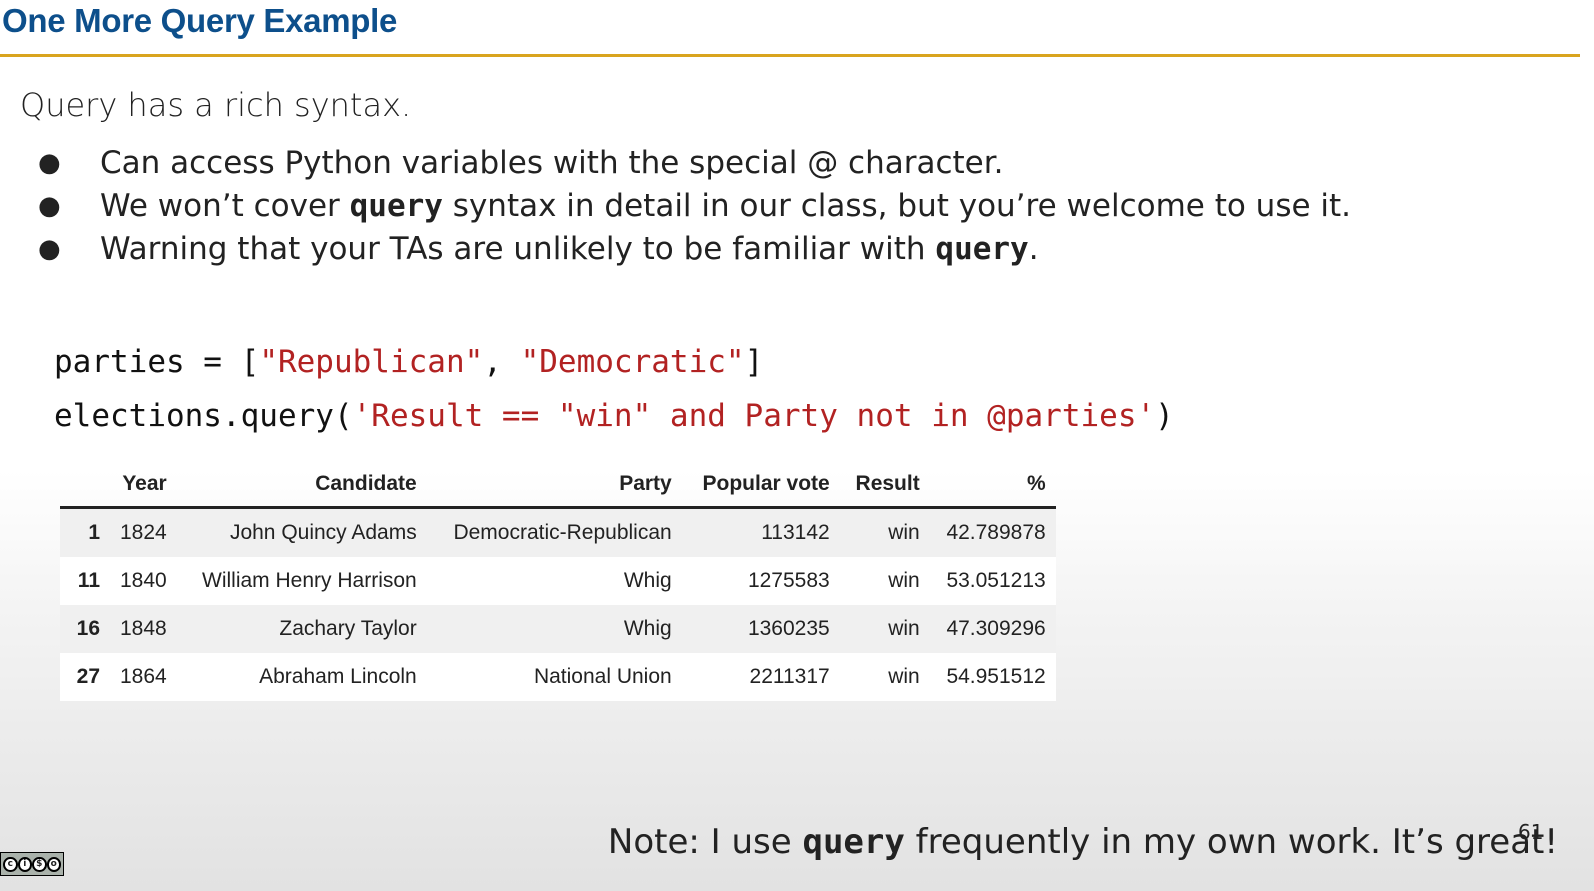  Describe the element at coordinates (143, 485) in the screenshot. I see `header-year: Year` at that location.